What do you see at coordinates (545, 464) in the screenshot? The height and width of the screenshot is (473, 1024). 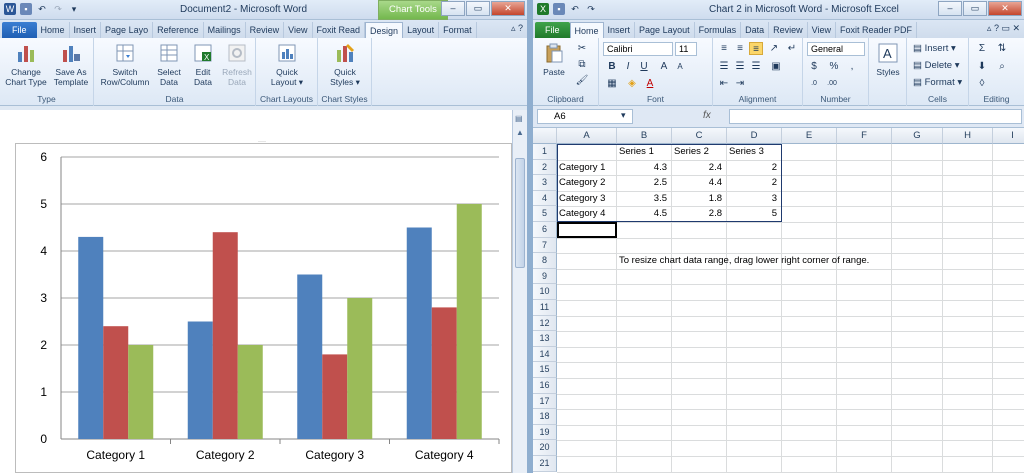 I see `row-header: 21` at bounding box center [545, 464].